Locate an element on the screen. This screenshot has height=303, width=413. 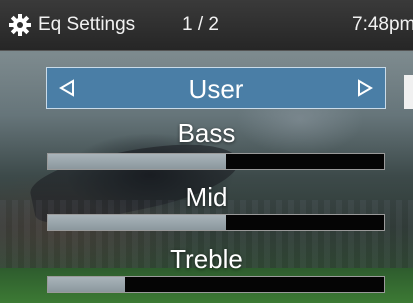
bass-slider is located at coordinates (216, 161).